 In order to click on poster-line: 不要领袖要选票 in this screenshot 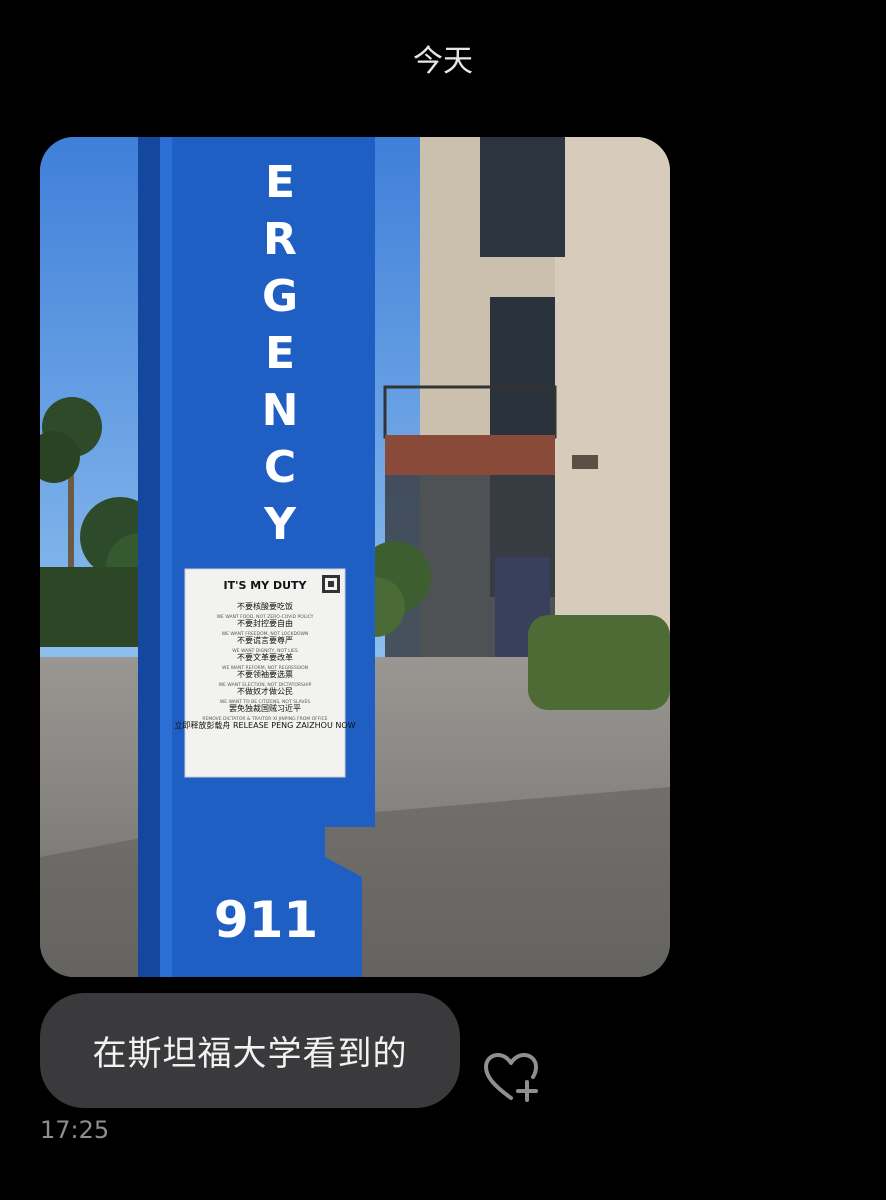, I will do `click(265, 674)`.